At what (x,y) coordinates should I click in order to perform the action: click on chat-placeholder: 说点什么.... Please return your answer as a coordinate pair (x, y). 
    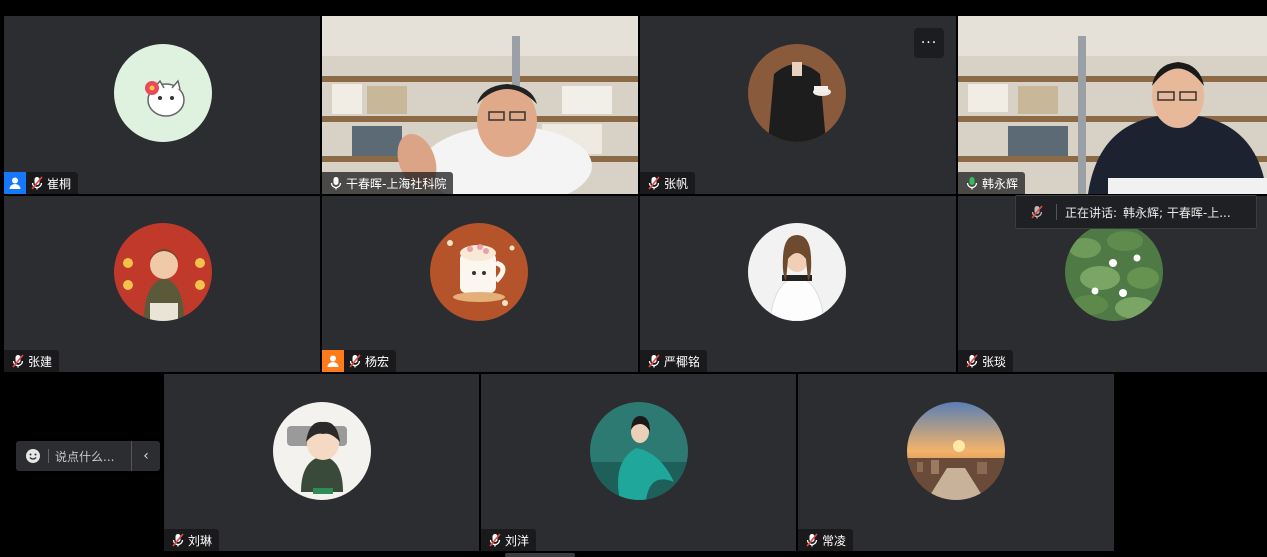
    Looking at the image, I should click on (93, 456).